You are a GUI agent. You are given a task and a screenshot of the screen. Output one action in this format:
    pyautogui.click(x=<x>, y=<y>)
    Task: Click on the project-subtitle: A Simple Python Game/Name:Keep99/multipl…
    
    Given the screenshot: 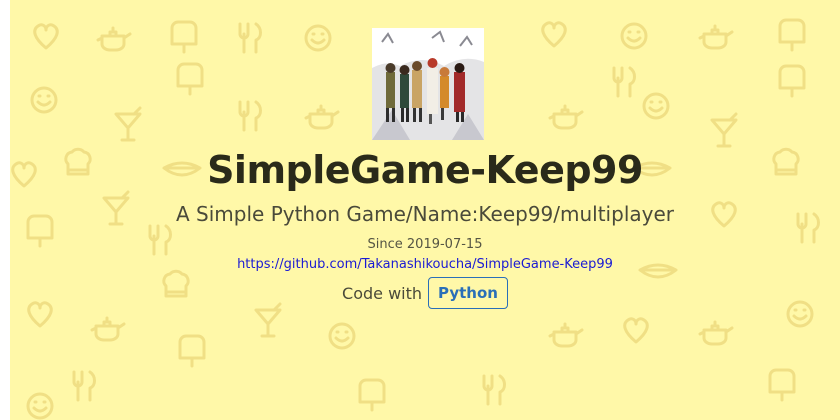 What is the action you would take?
    pyautogui.click(x=425, y=214)
    